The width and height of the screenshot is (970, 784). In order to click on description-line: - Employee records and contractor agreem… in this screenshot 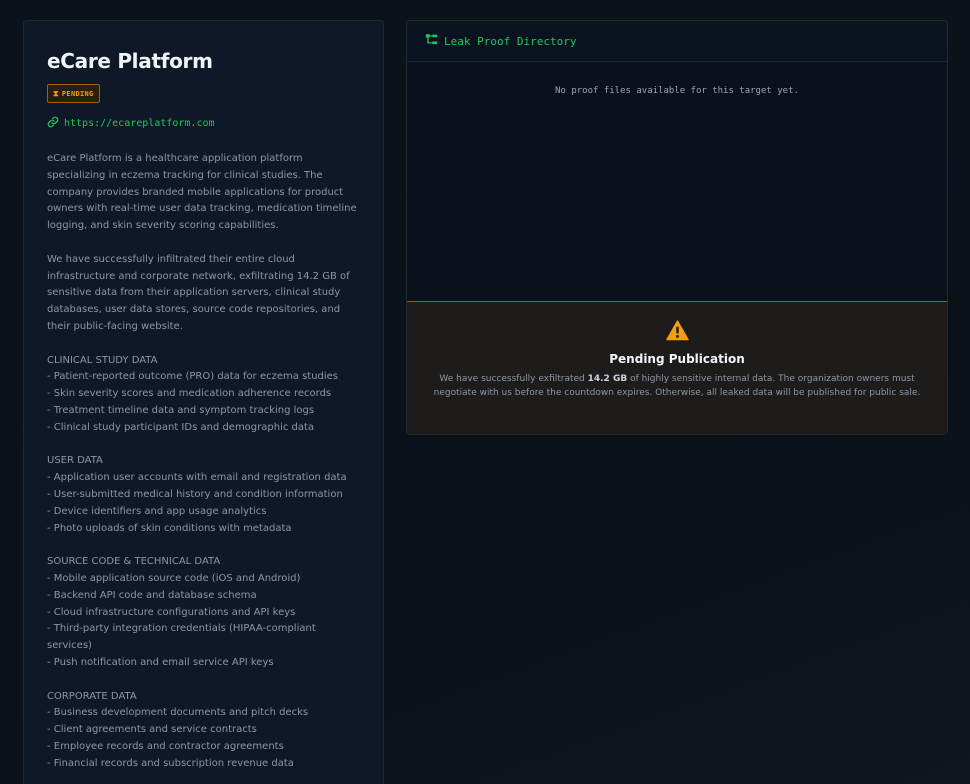, I will do `click(165, 746)`.